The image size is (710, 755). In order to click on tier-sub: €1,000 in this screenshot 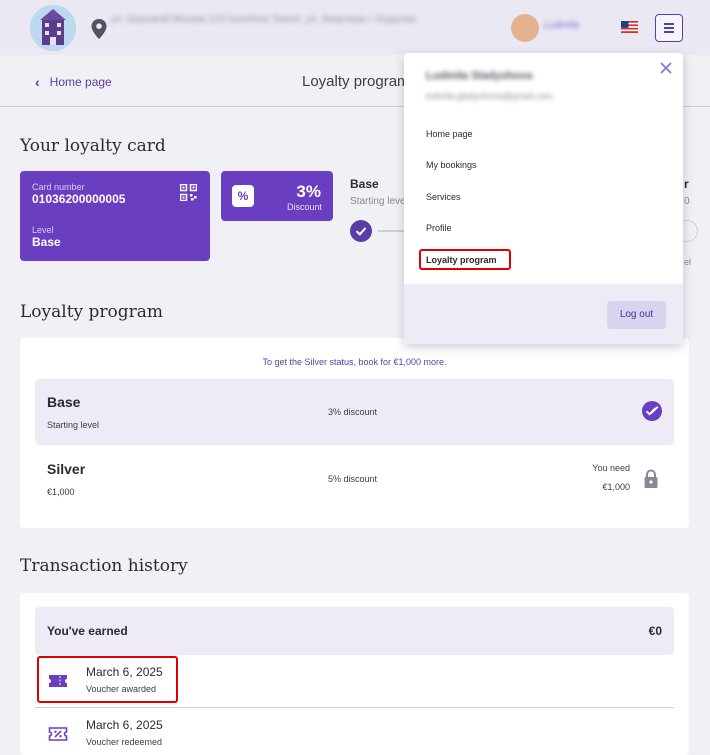, I will do `click(61, 492)`.